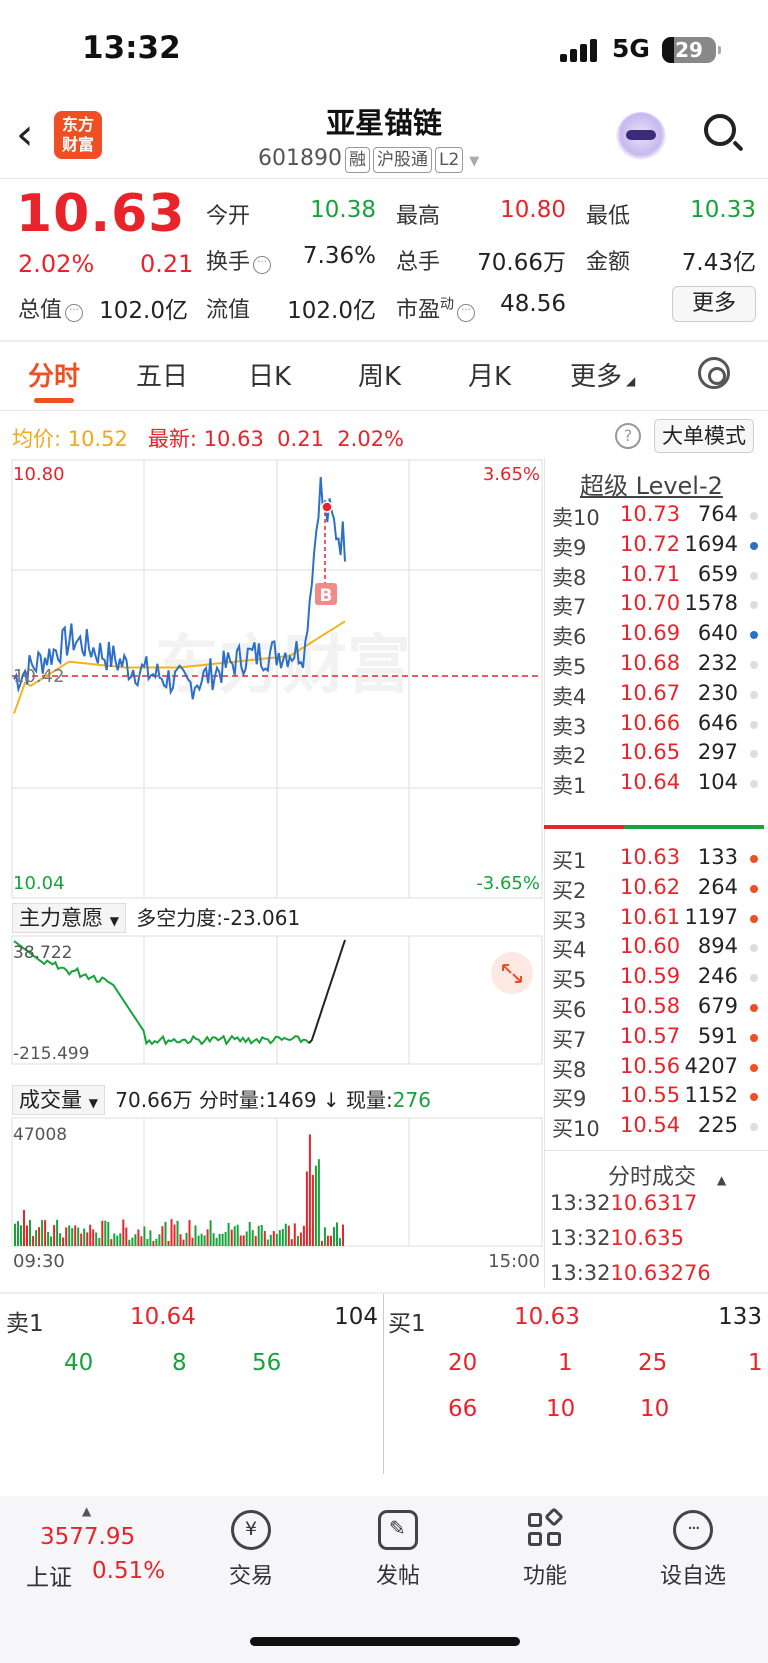  What do you see at coordinates (655, 1276) in the screenshot?
I see `tick-row: 13:3210.63276` at bounding box center [655, 1276].